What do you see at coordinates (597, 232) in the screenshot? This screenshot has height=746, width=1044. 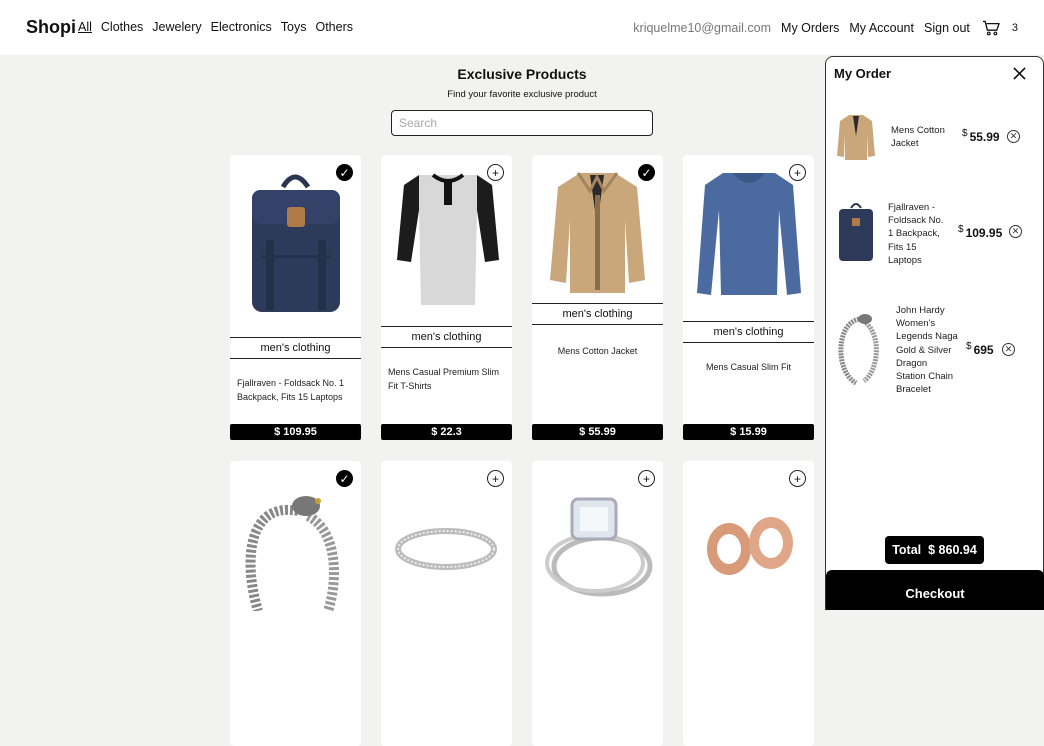 I see `cotton-jacket-image` at bounding box center [597, 232].